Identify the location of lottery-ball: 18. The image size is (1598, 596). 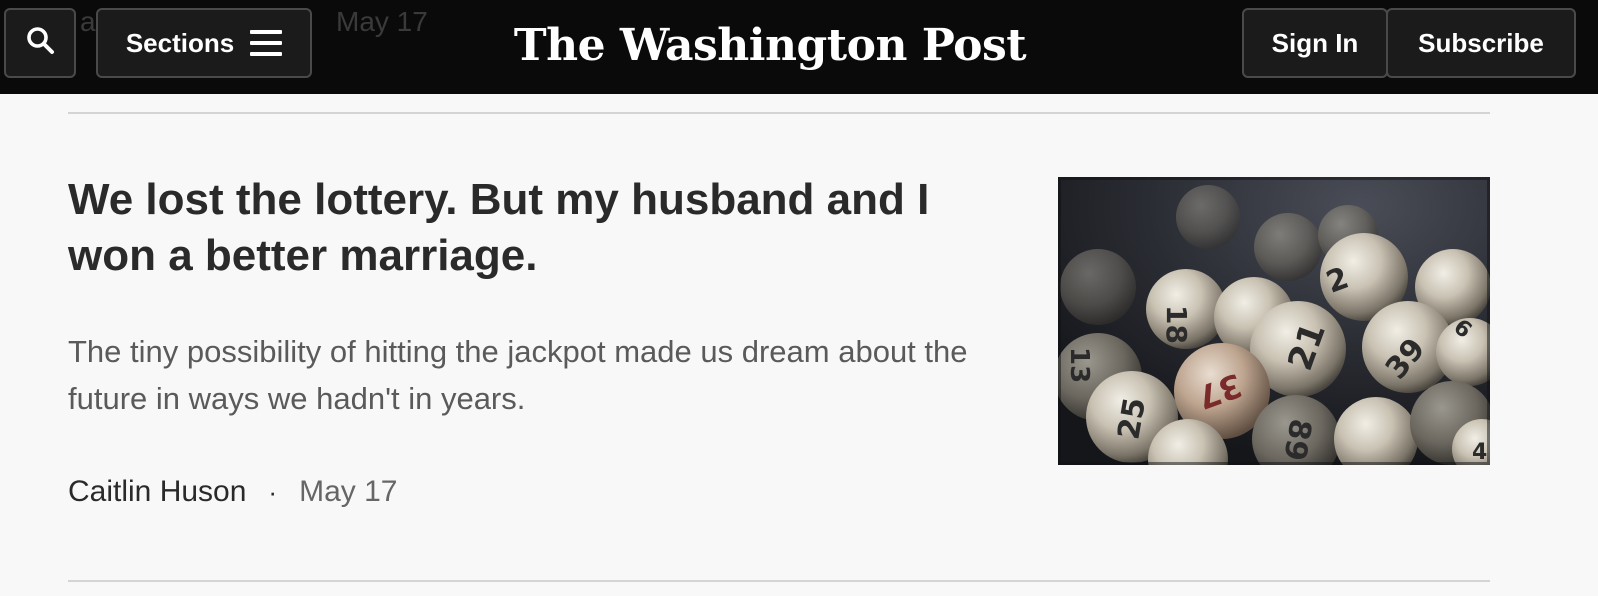
(1186, 309).